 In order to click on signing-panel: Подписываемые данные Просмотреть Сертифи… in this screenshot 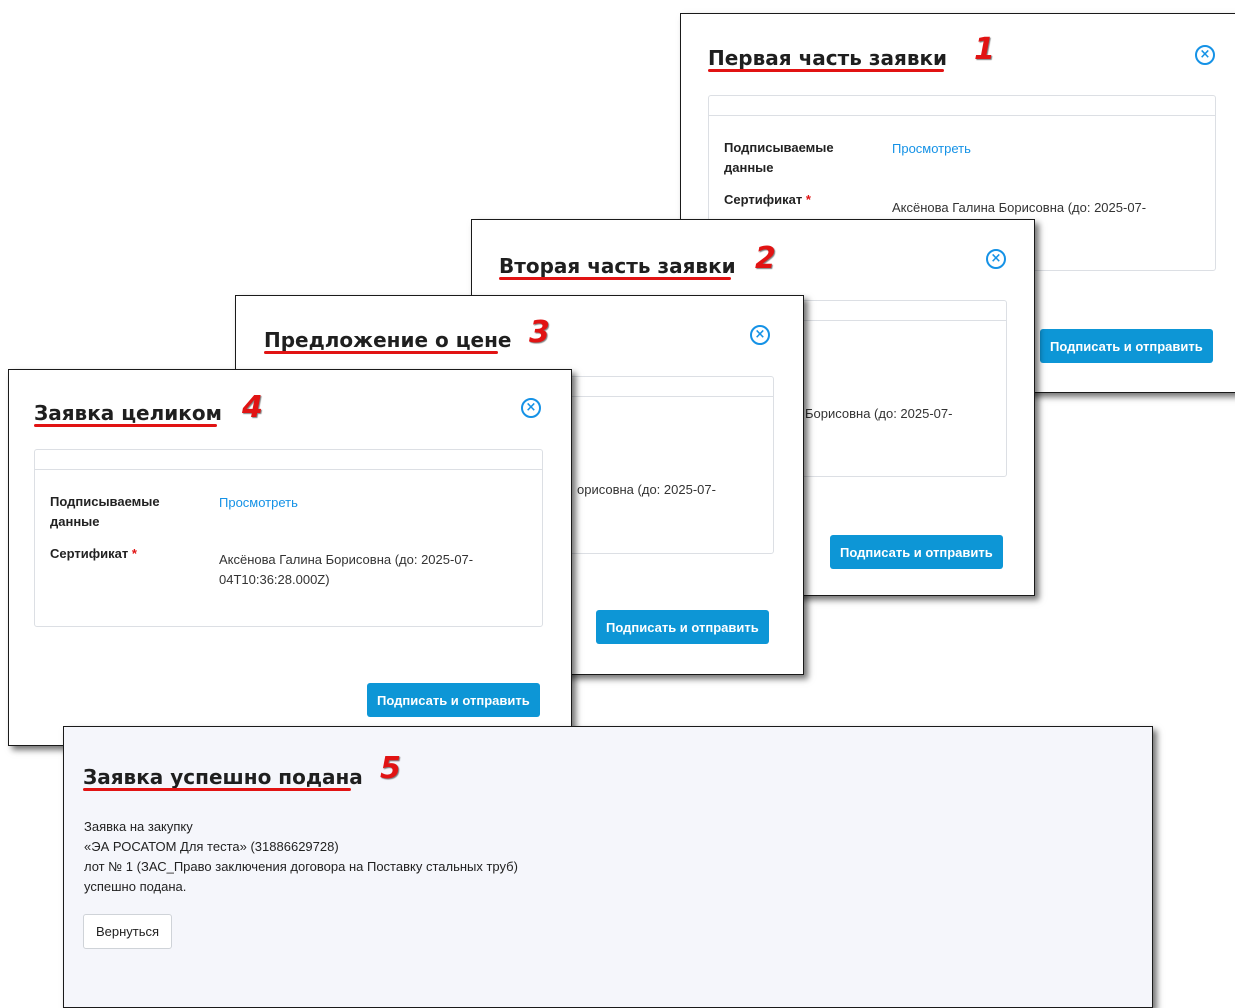, I will do `click(288, 538)`.